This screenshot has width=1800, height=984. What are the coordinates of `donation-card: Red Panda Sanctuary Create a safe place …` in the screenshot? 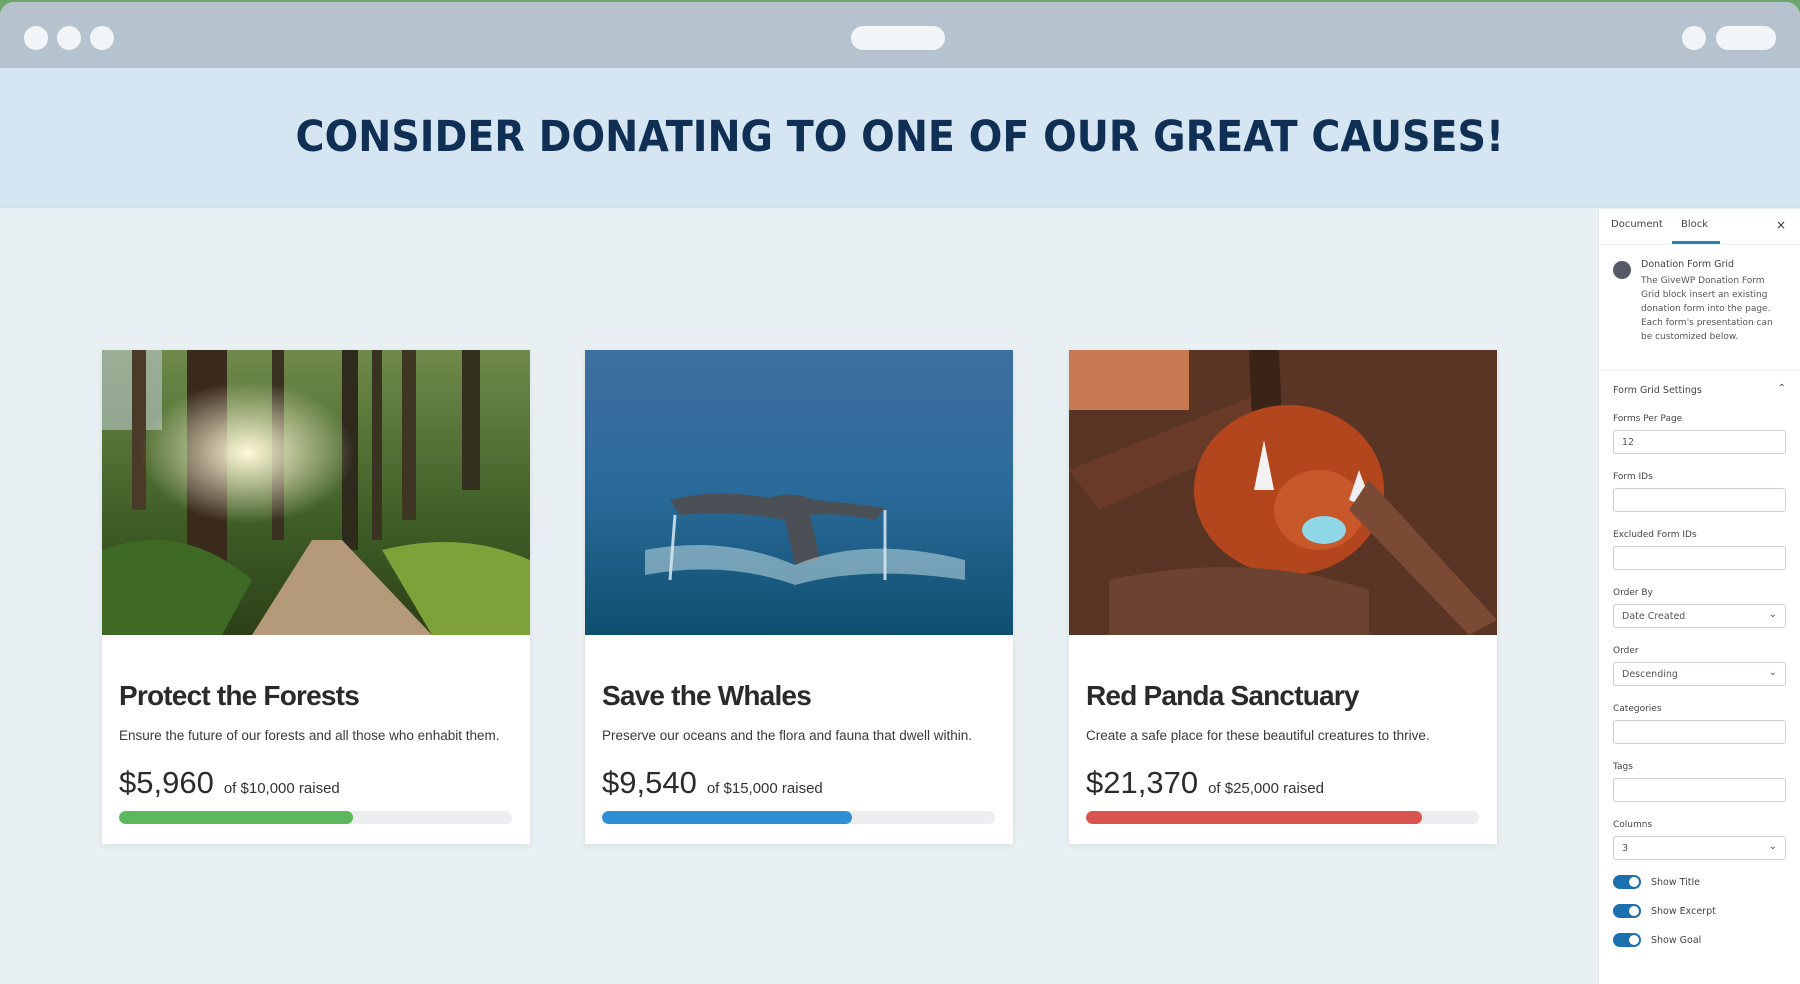 It's located at (1283, 597).